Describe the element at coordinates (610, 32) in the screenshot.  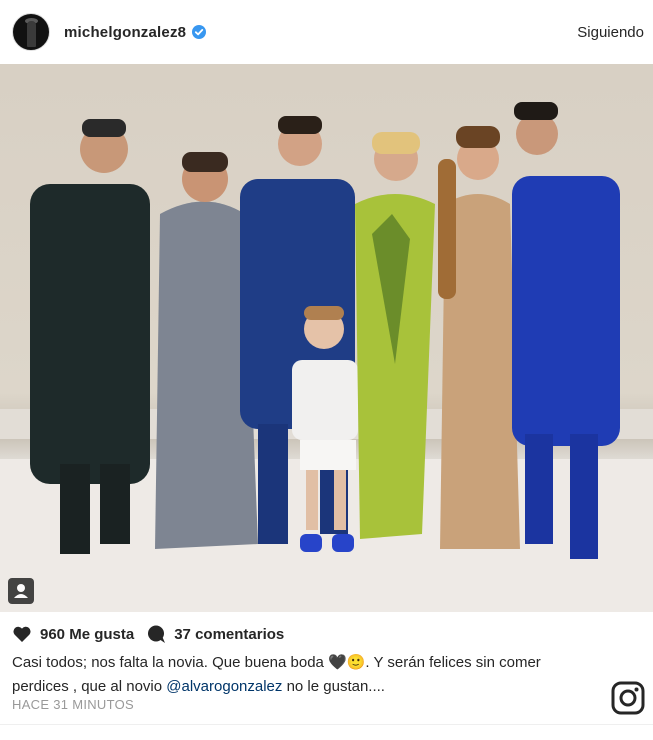
I see `following-button: Siguiendo` at that location.